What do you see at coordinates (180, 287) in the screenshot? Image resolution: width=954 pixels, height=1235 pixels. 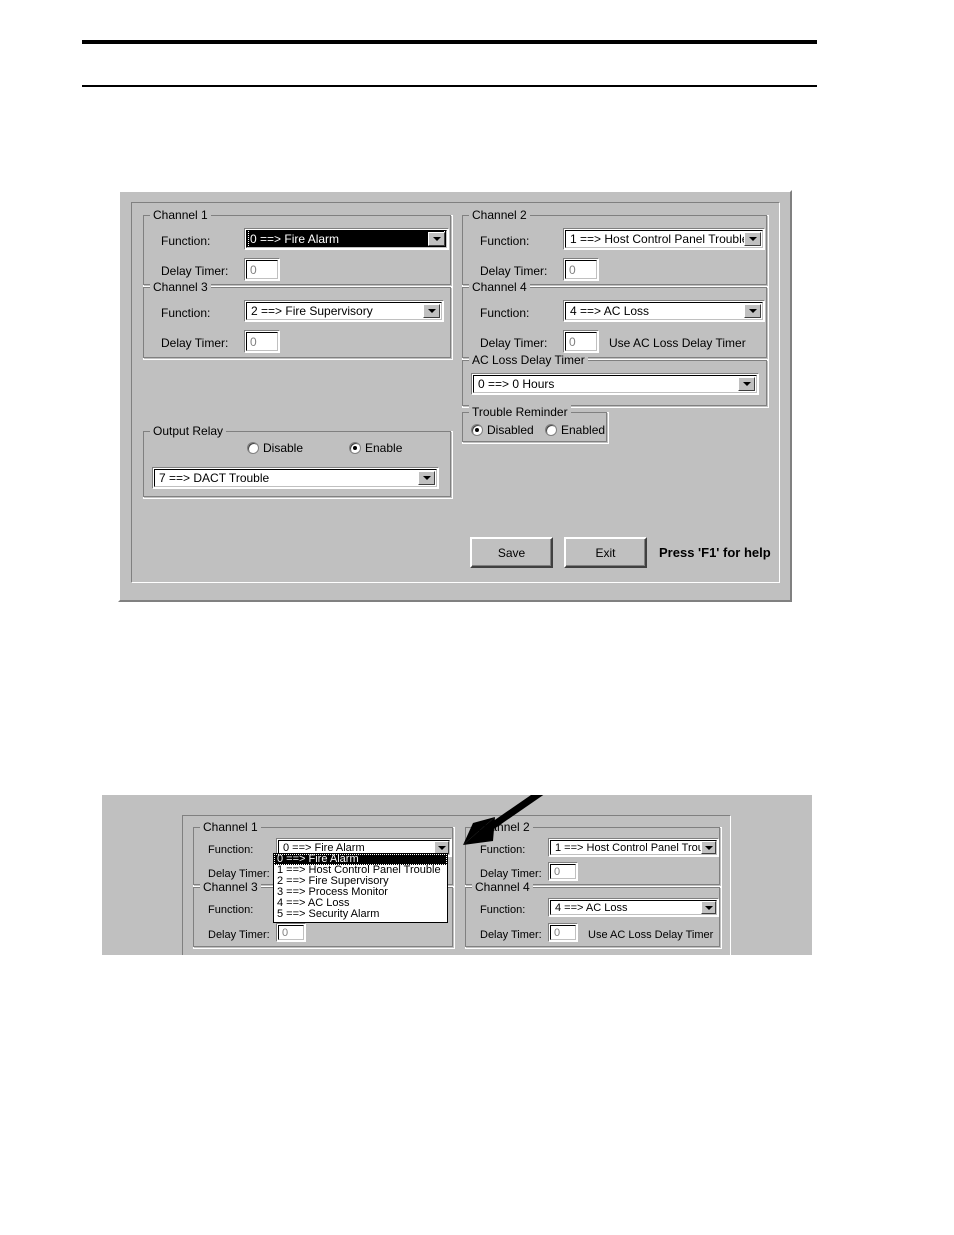 I see `group-channel-3-title: Channel 3` at bounding box center [180, 287].